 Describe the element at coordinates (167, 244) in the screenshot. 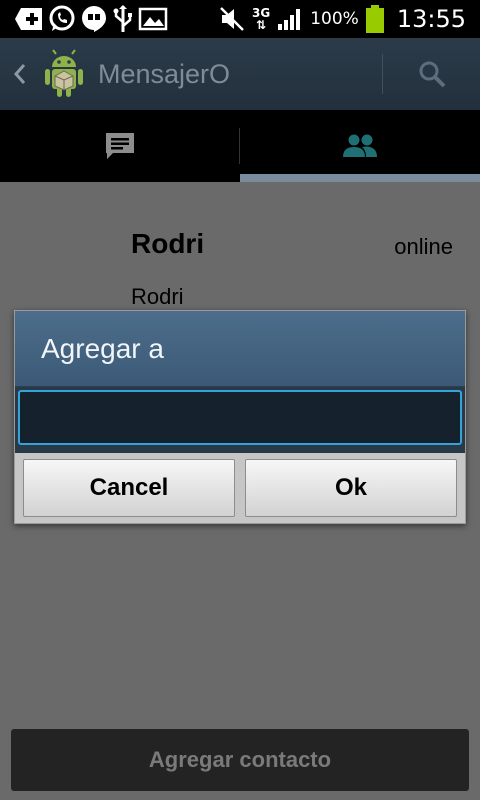

I see `contact-name: Rodri` at that location.